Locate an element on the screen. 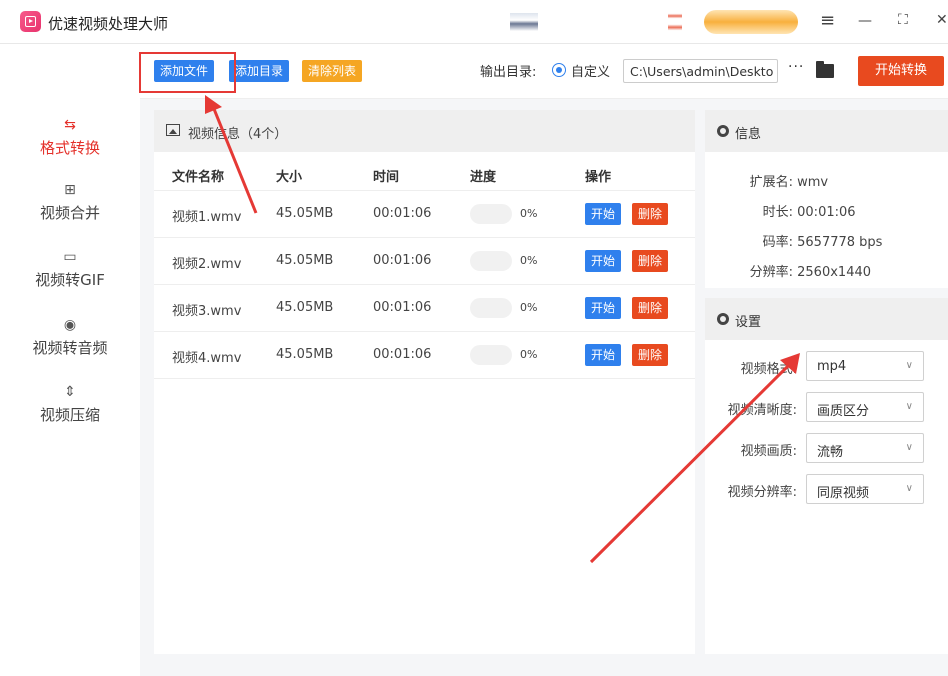 The image size is (948, 676). info-bitrate: 码率: 5657778 bps is located at coordinates (822, 242).